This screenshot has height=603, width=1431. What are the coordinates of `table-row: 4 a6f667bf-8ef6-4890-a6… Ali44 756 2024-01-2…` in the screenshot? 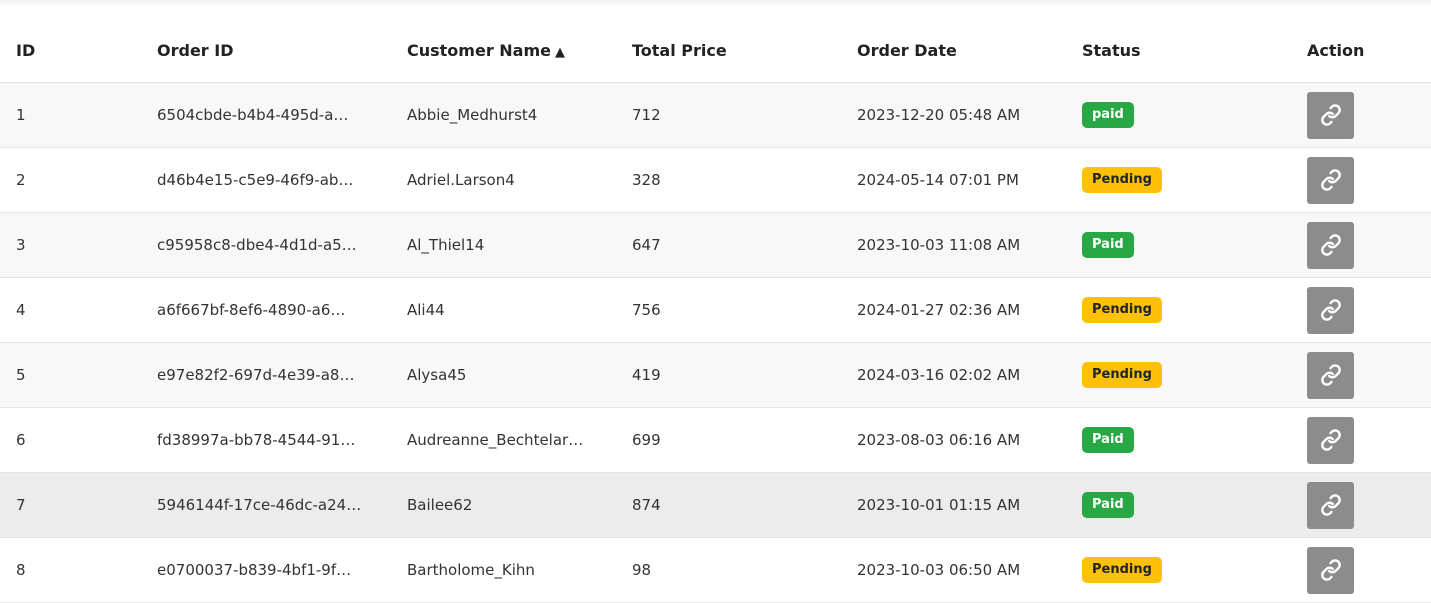 It's located at (715, 310).